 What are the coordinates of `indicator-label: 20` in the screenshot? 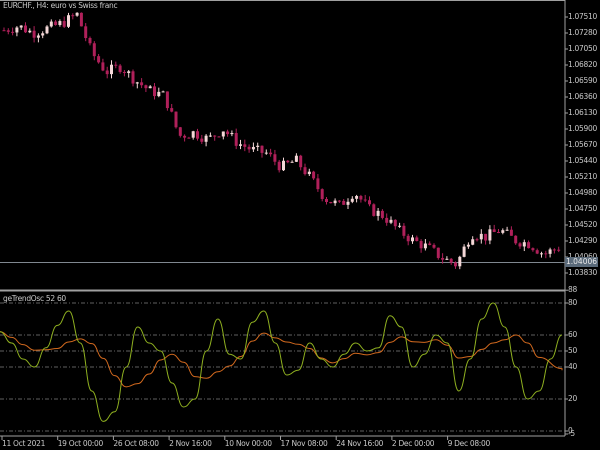 It's located at (572, 398).